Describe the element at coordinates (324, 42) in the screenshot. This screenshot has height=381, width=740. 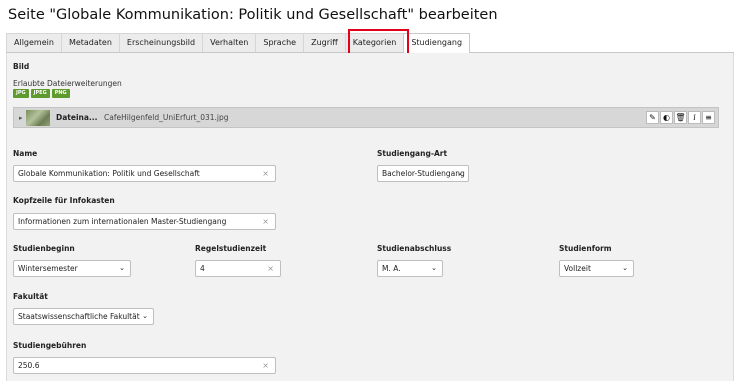
I see `tab-zugriff: Zugriff` at that location.